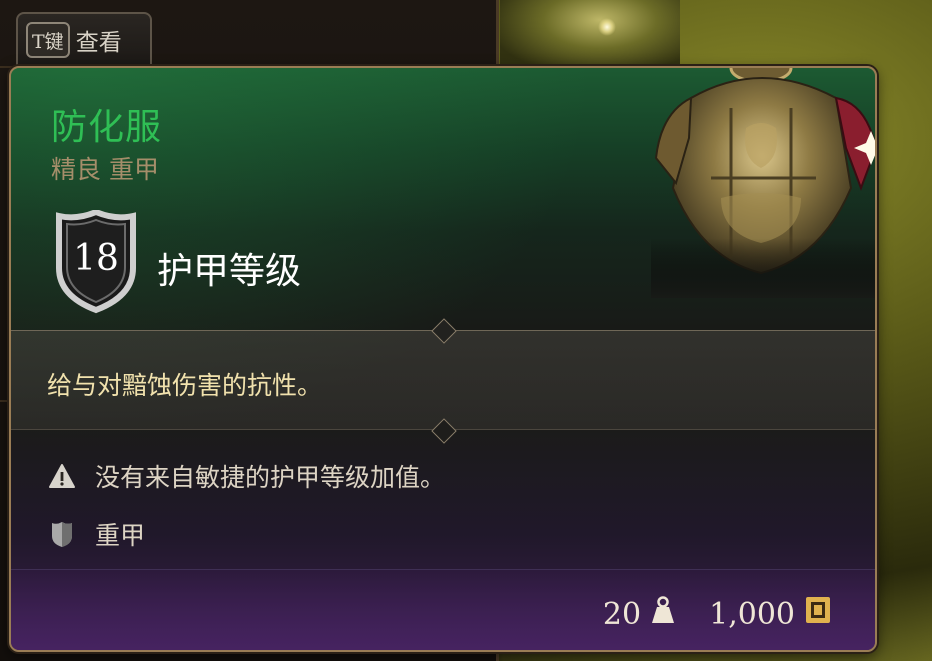 The width and height of the screenshot is (932, 661). Describe the element at coordinates (443, 609) in the screenshot. I see `tooltip-footer: 20 1,000` at that location.